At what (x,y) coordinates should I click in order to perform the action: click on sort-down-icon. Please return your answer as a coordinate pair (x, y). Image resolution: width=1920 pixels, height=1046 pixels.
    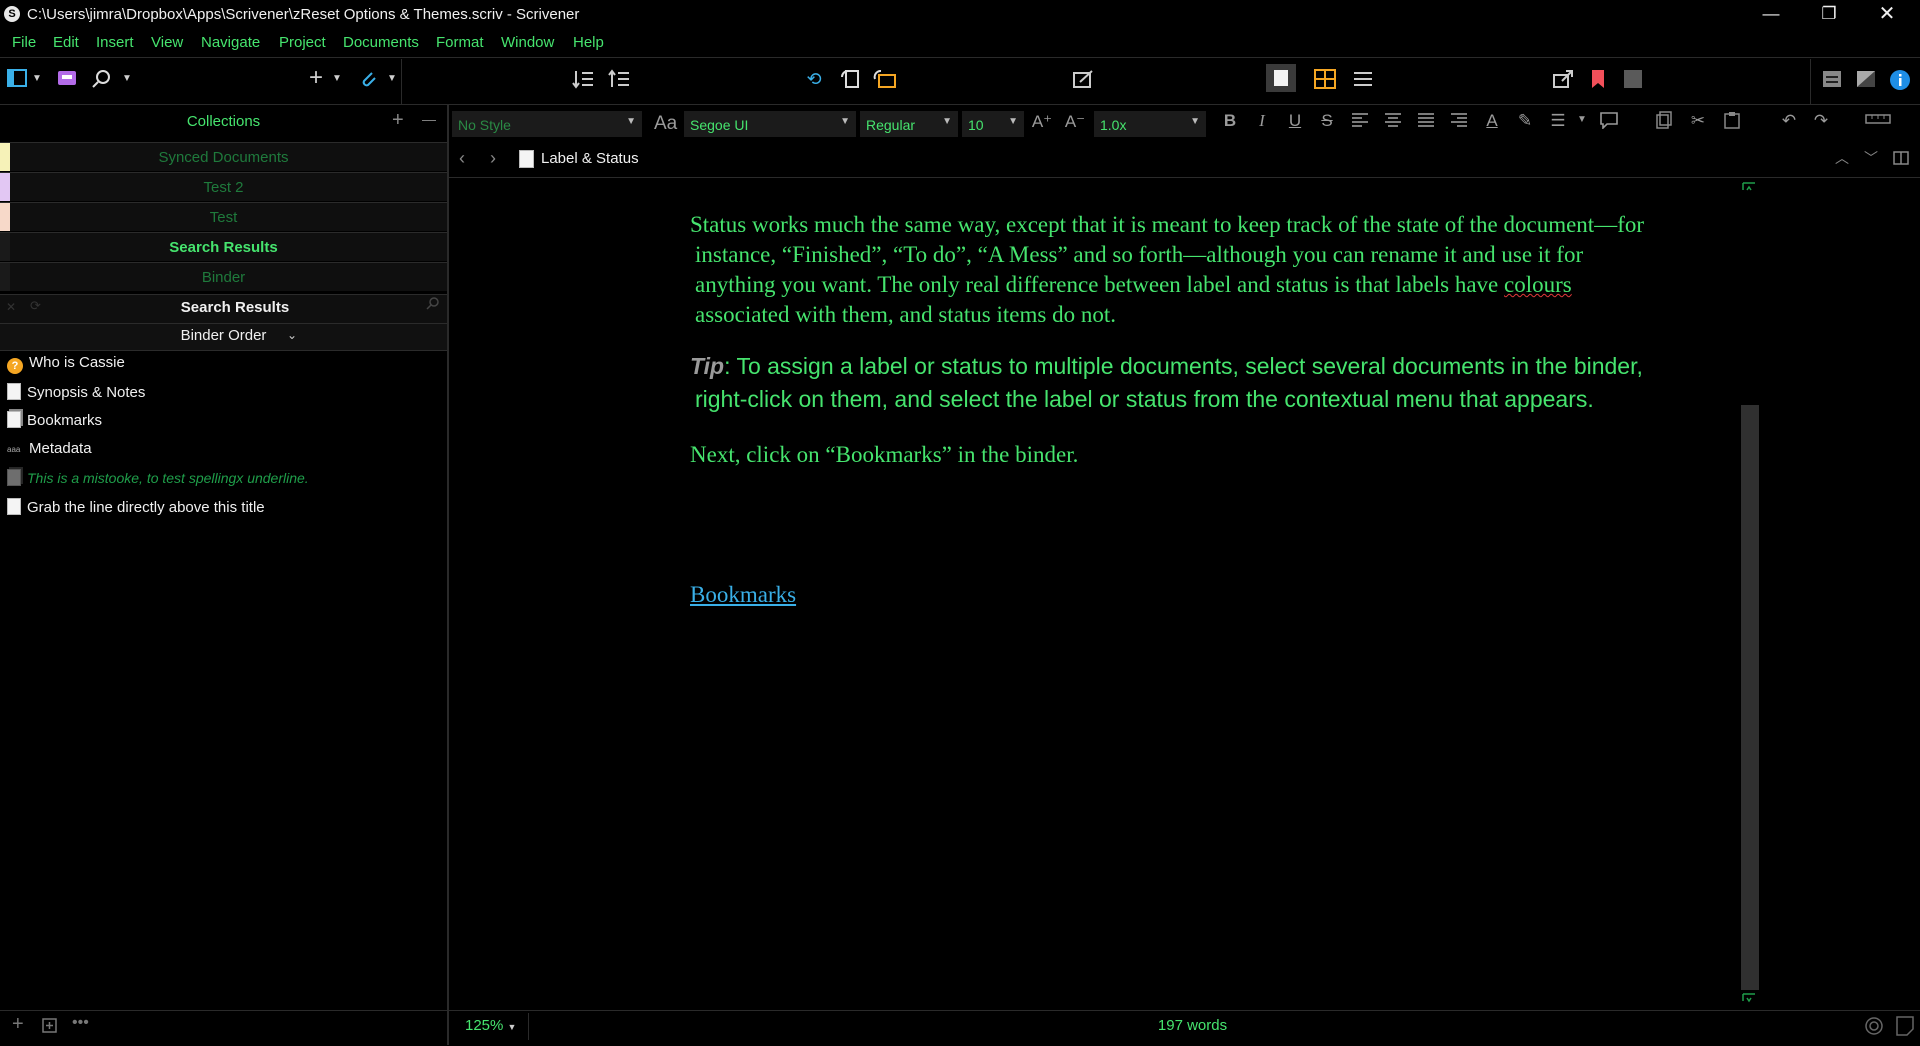
    Looking at the image, I should click on (583, 79).